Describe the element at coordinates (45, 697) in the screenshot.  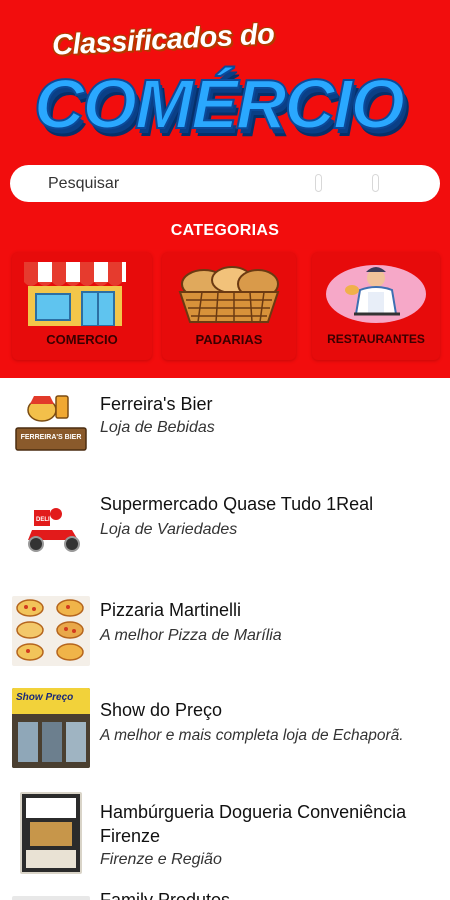
I see `thumb-caption: Show Preço` at that location.